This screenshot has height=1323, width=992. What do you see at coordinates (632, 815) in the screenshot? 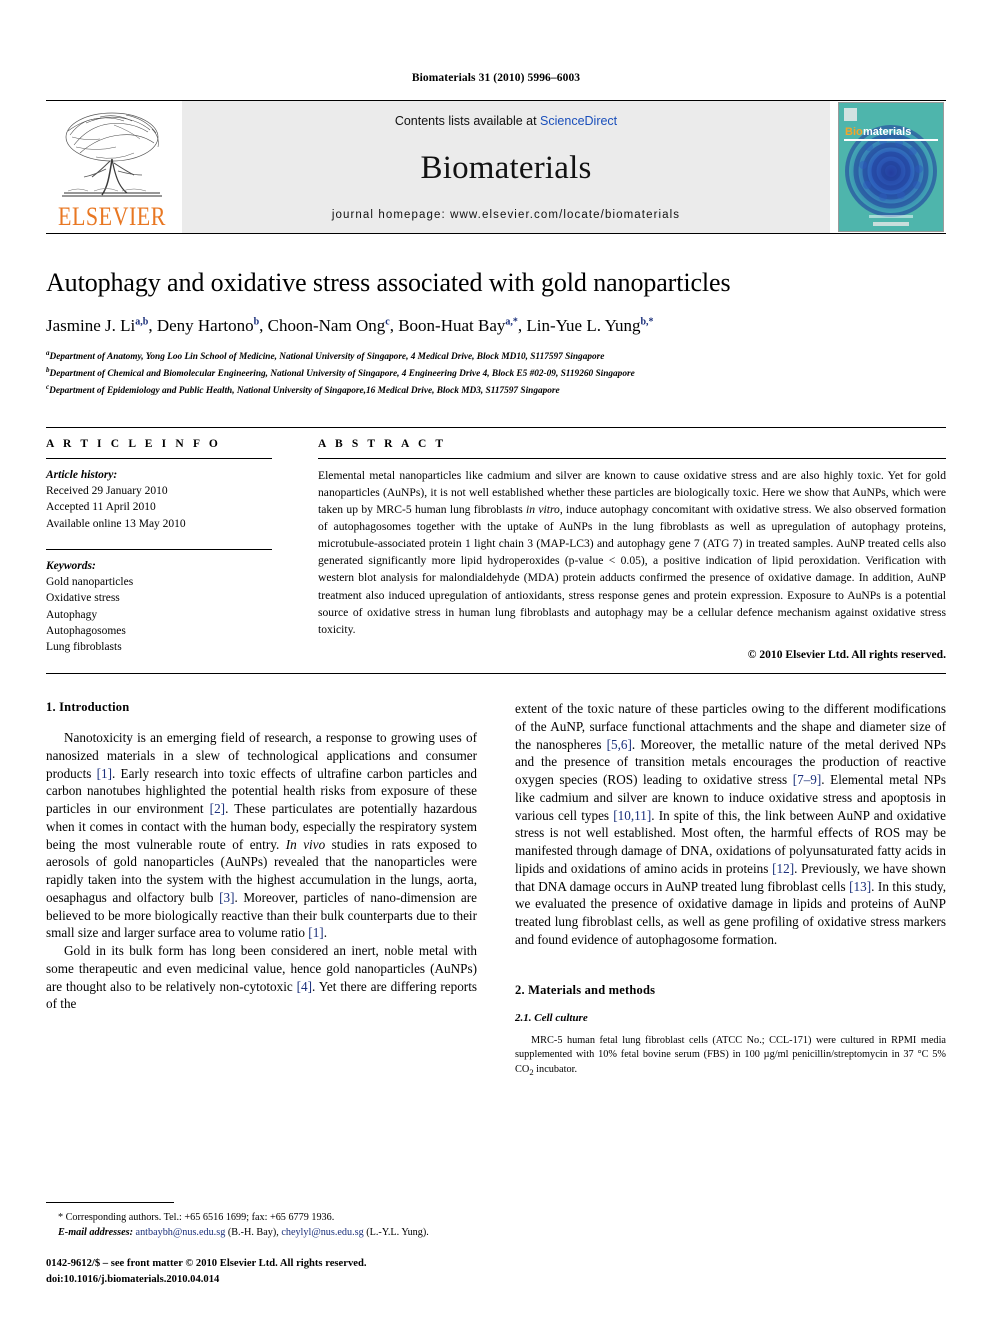
I see `citation-ref-10-11: [10,11]` at bounding box center [632, 815].